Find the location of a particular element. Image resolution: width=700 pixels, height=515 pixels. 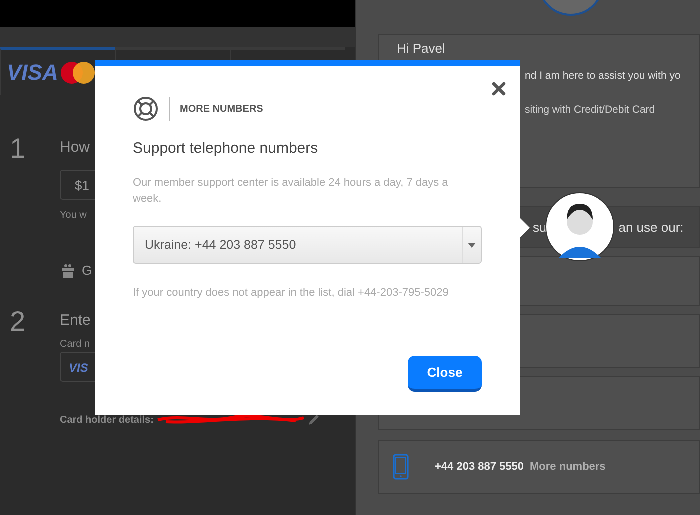

caret-icon is located at coordinates (472, 245).